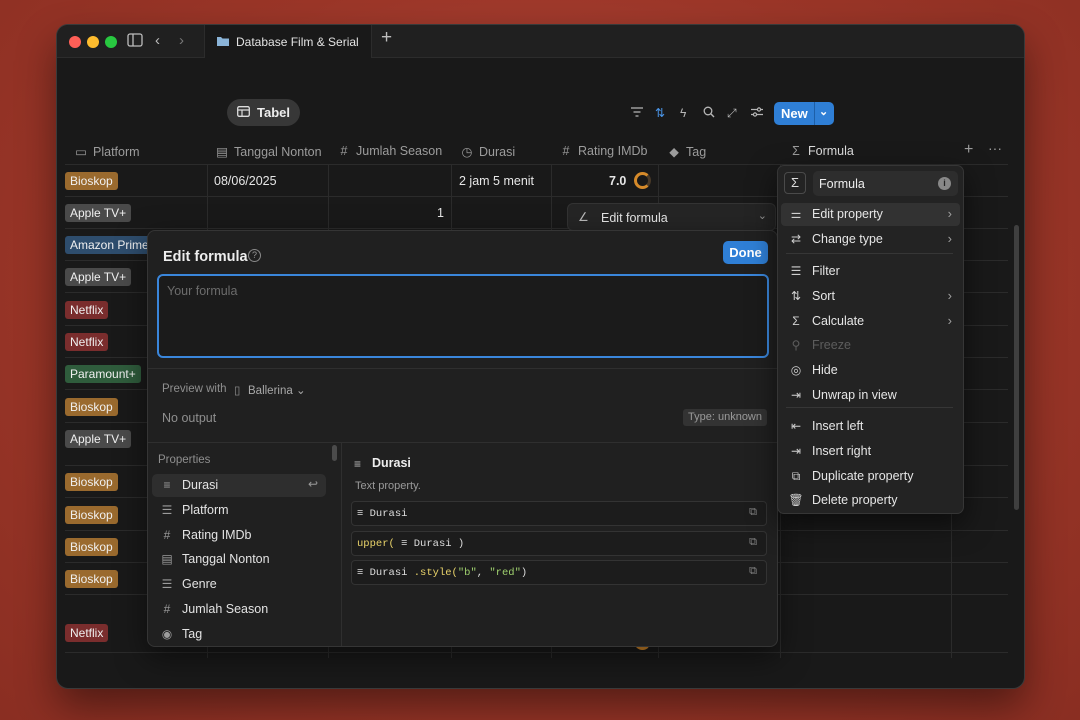 The width and height of the screenshot is (1080, 720). I want to click on clock-icon: ◷, so click(467, 152).